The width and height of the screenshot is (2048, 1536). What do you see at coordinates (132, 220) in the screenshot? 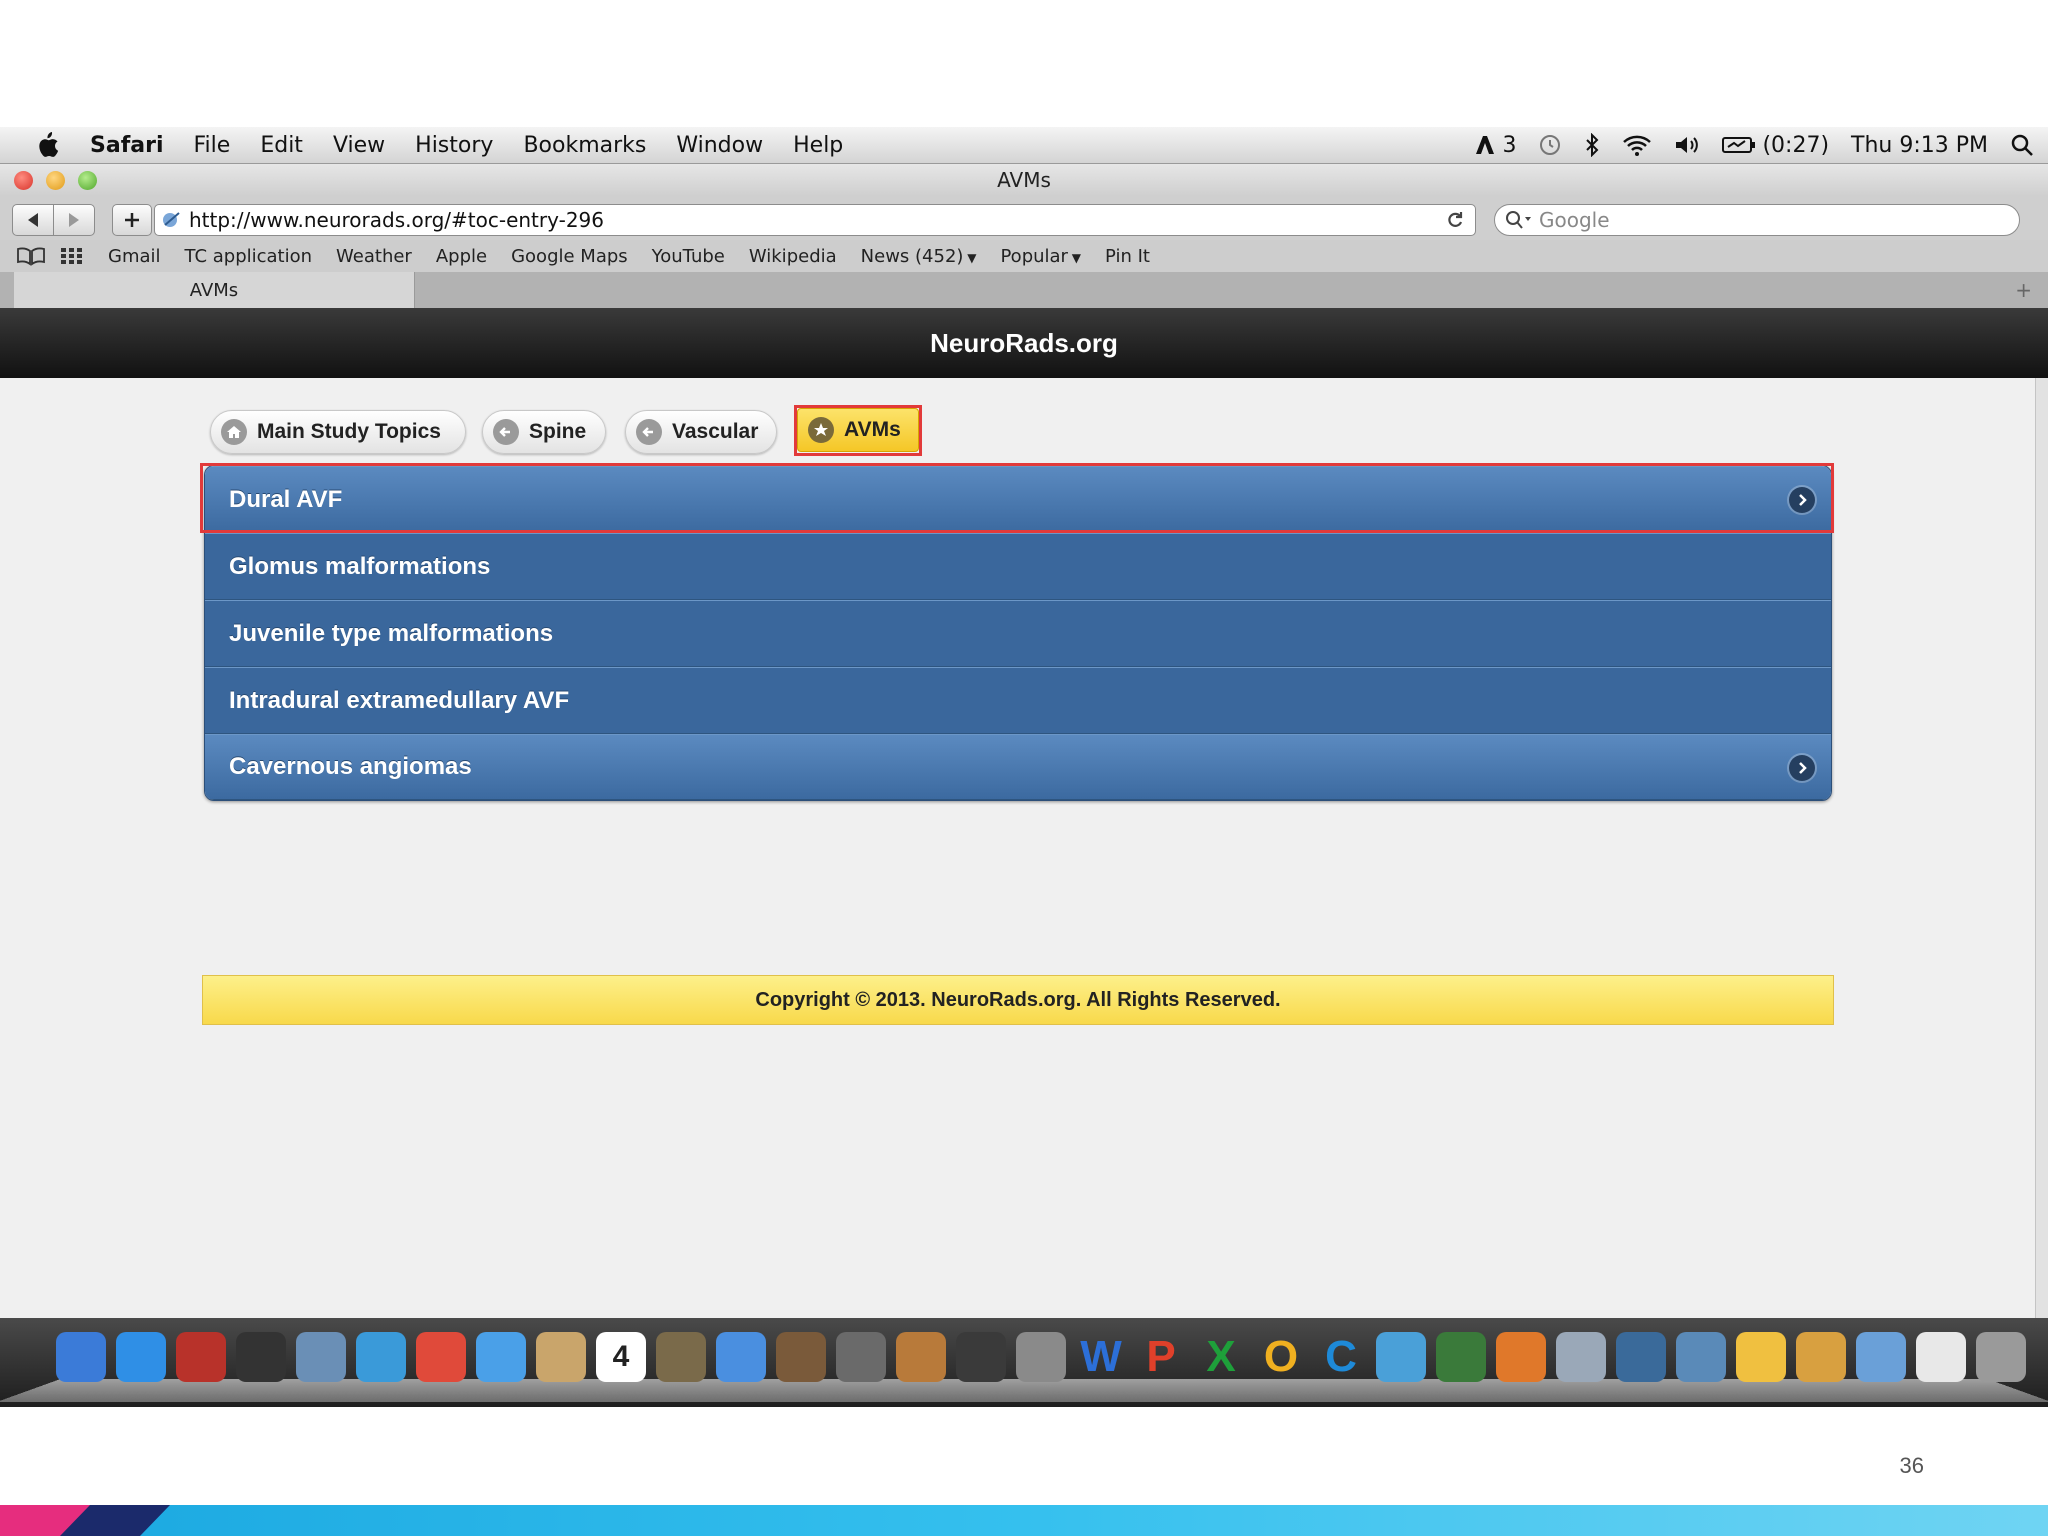
I see `add-bookmark-button` at bounding box center [132, 220].